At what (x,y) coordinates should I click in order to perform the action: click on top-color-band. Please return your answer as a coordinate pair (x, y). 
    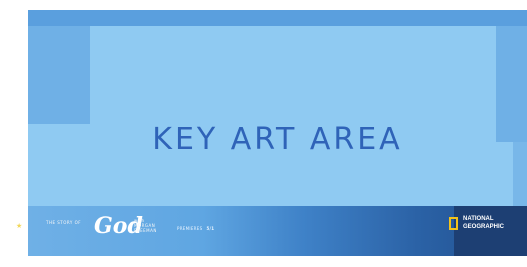
    Looking at the image, I should click on (277, 18).